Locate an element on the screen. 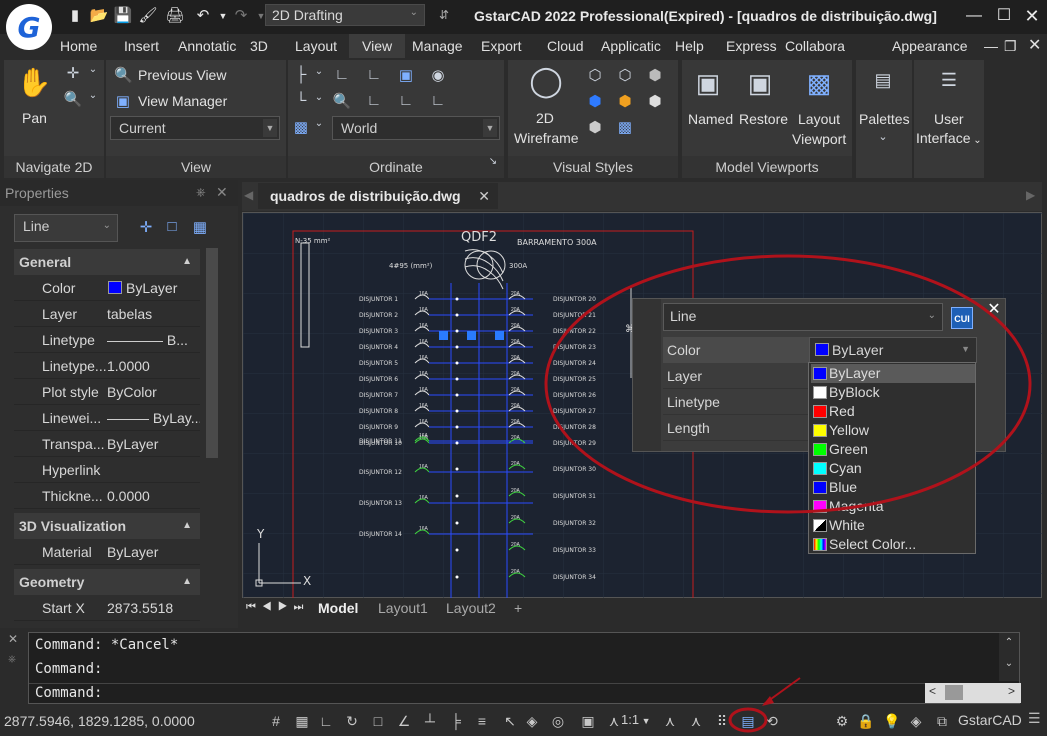  layout-viewport-l1: Layout is located at coordinates (819, 119).